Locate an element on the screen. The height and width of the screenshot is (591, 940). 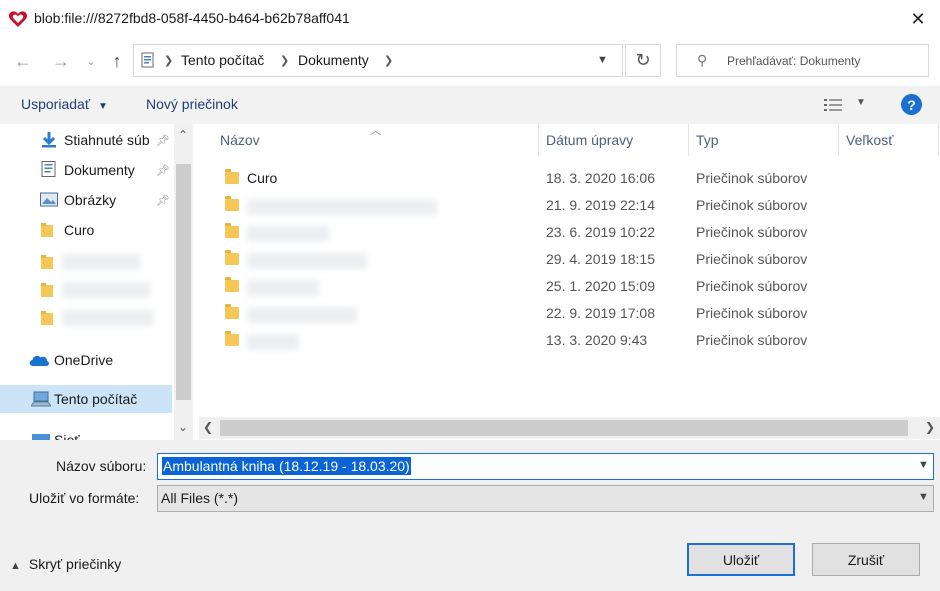
search-input: ⚲ Prehľadávať: Dokumenty is located at coordinates (802, 60).